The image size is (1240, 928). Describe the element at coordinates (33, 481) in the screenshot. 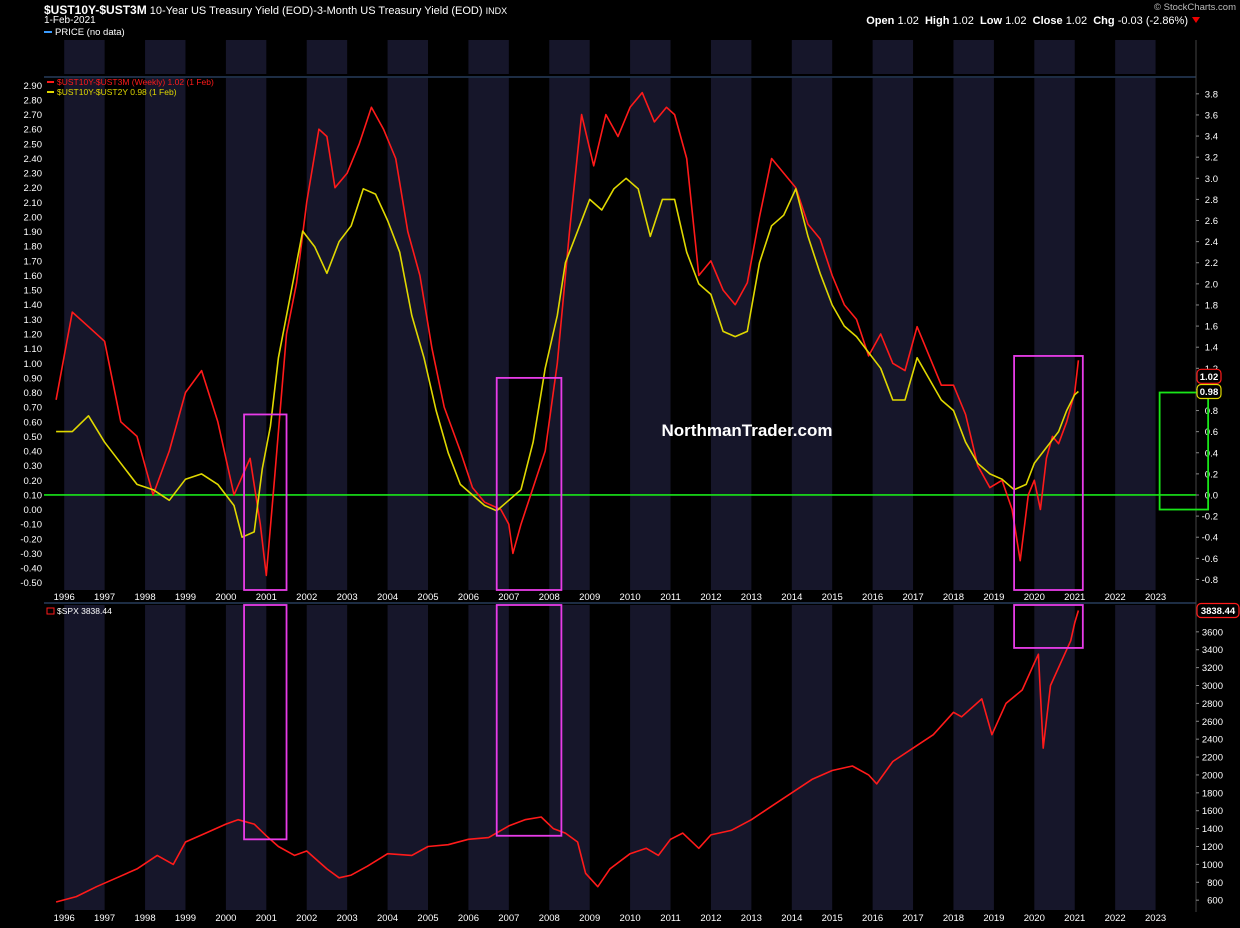

I see `left-axis-tick-label: 0.20` at that location.